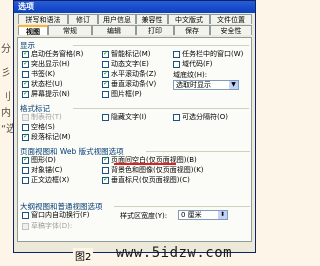  Describe the element at coordinates (222, 215) in the screenshot. I see `spinner-arrows-icon: ⬍` at that location.